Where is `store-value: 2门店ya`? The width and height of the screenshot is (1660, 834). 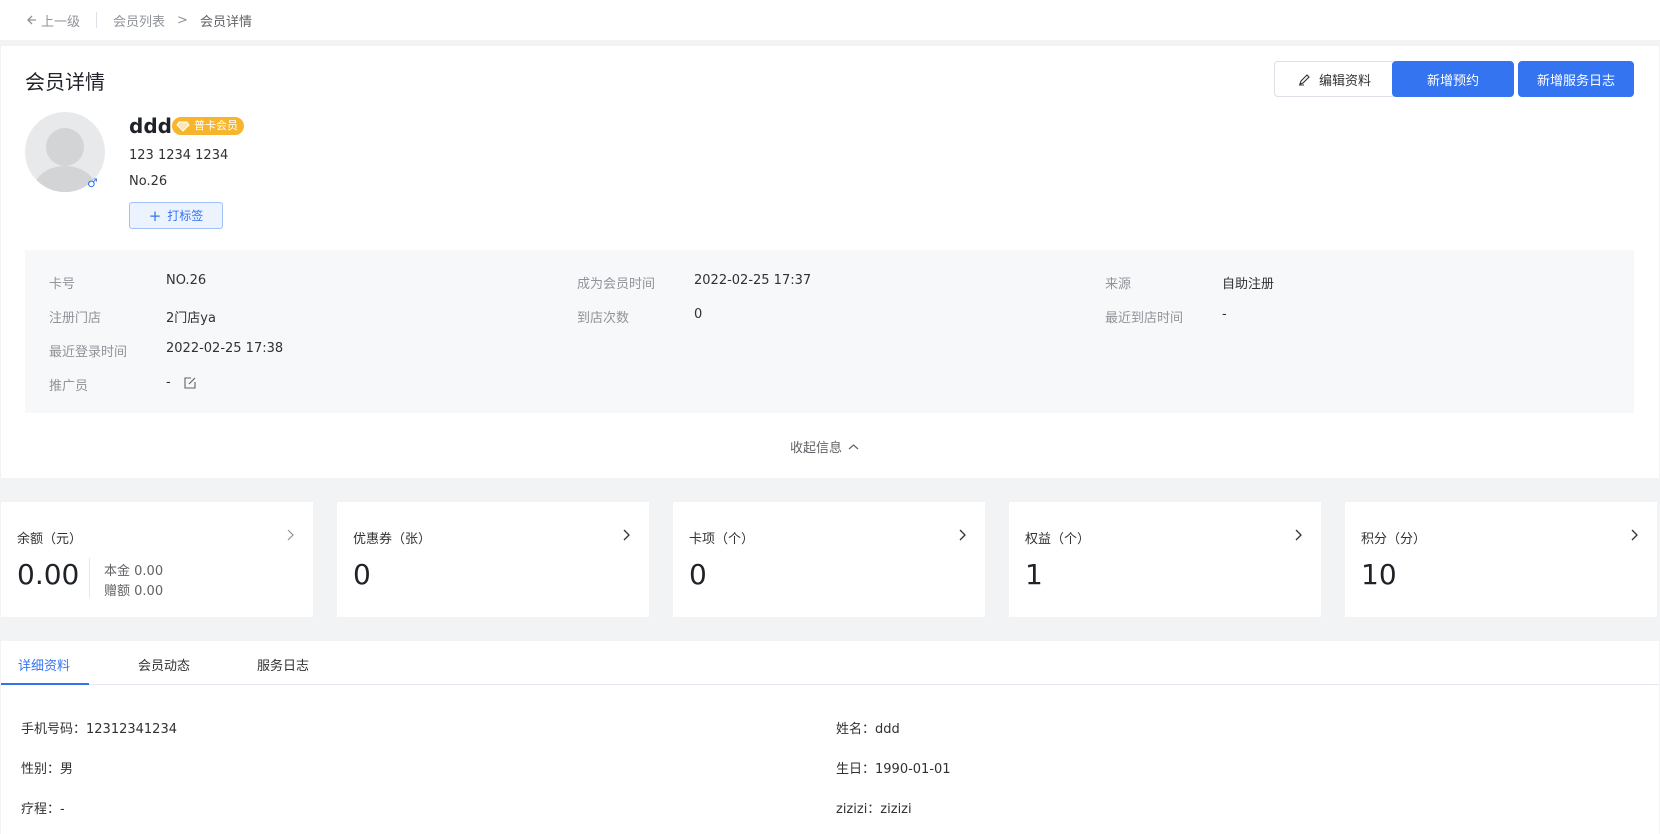 store-value: 2门店ya is located at coordinates (191, 318).